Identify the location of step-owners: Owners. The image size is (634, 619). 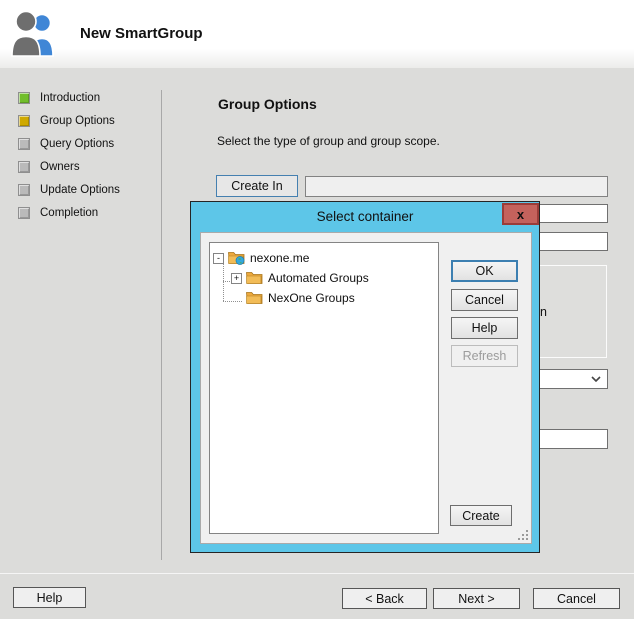
(69, 166).